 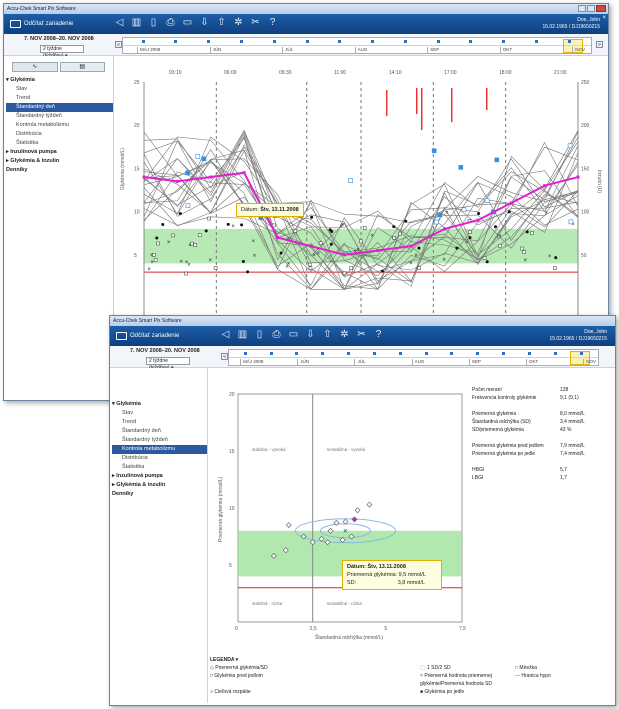 I want to click on minimize-button, so click(x=582, y=8).